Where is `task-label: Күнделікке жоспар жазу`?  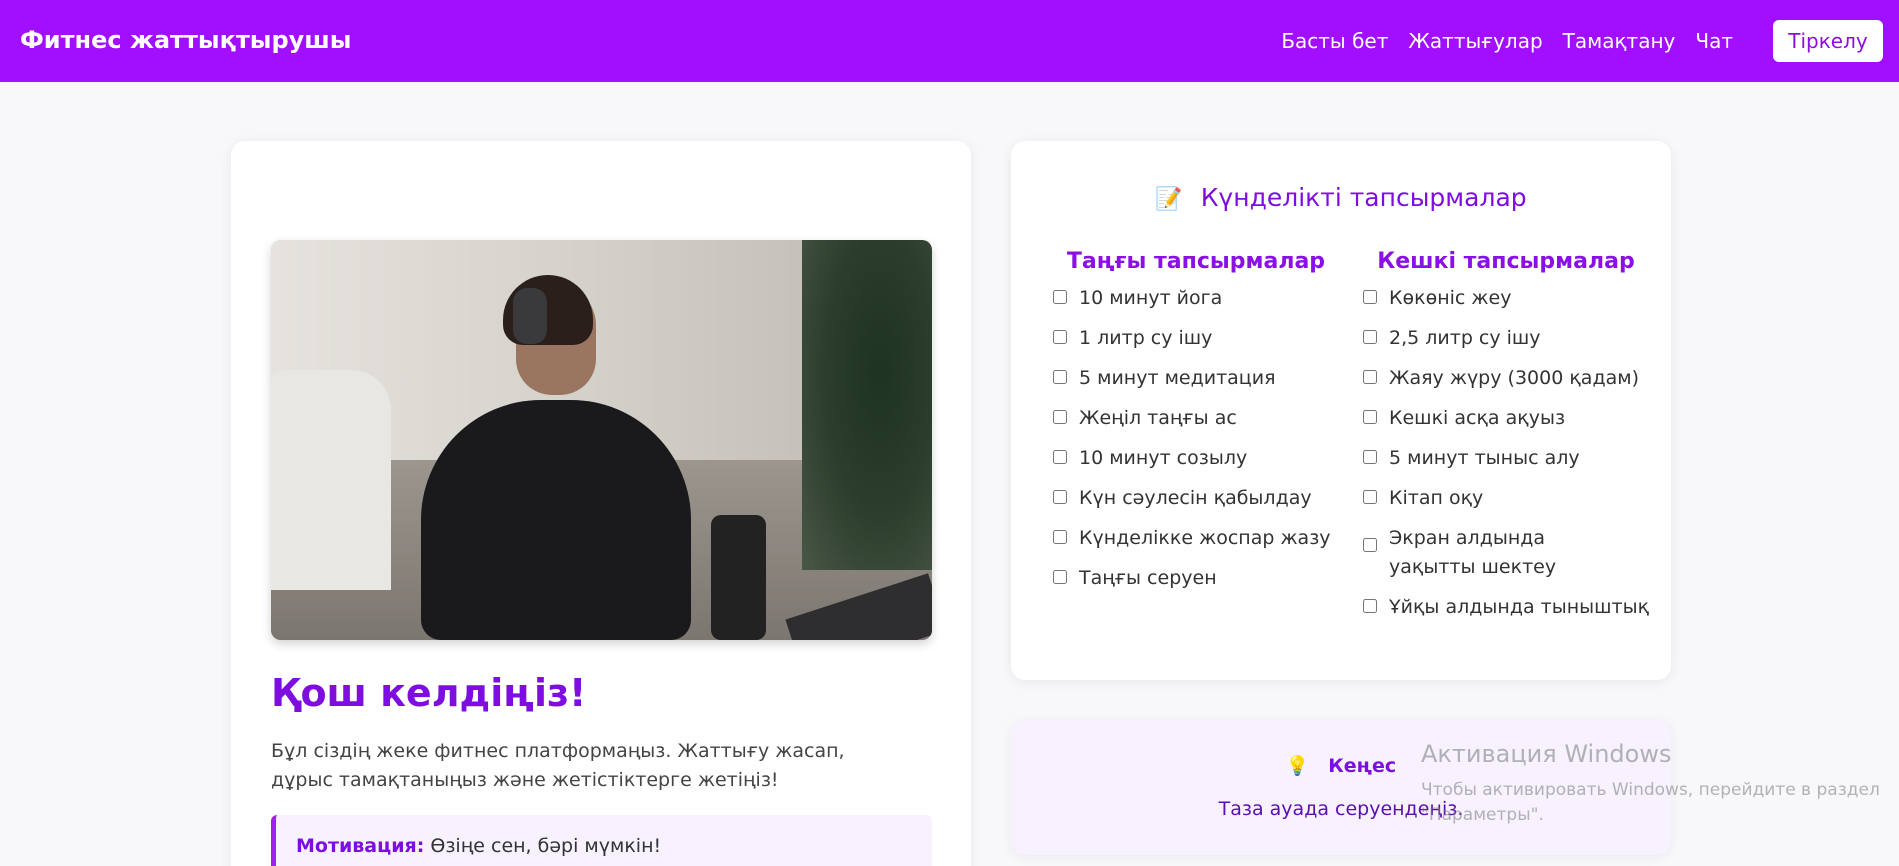 task-label: Күнделікке жоспар жазу is located at coordinates (1205, 538).